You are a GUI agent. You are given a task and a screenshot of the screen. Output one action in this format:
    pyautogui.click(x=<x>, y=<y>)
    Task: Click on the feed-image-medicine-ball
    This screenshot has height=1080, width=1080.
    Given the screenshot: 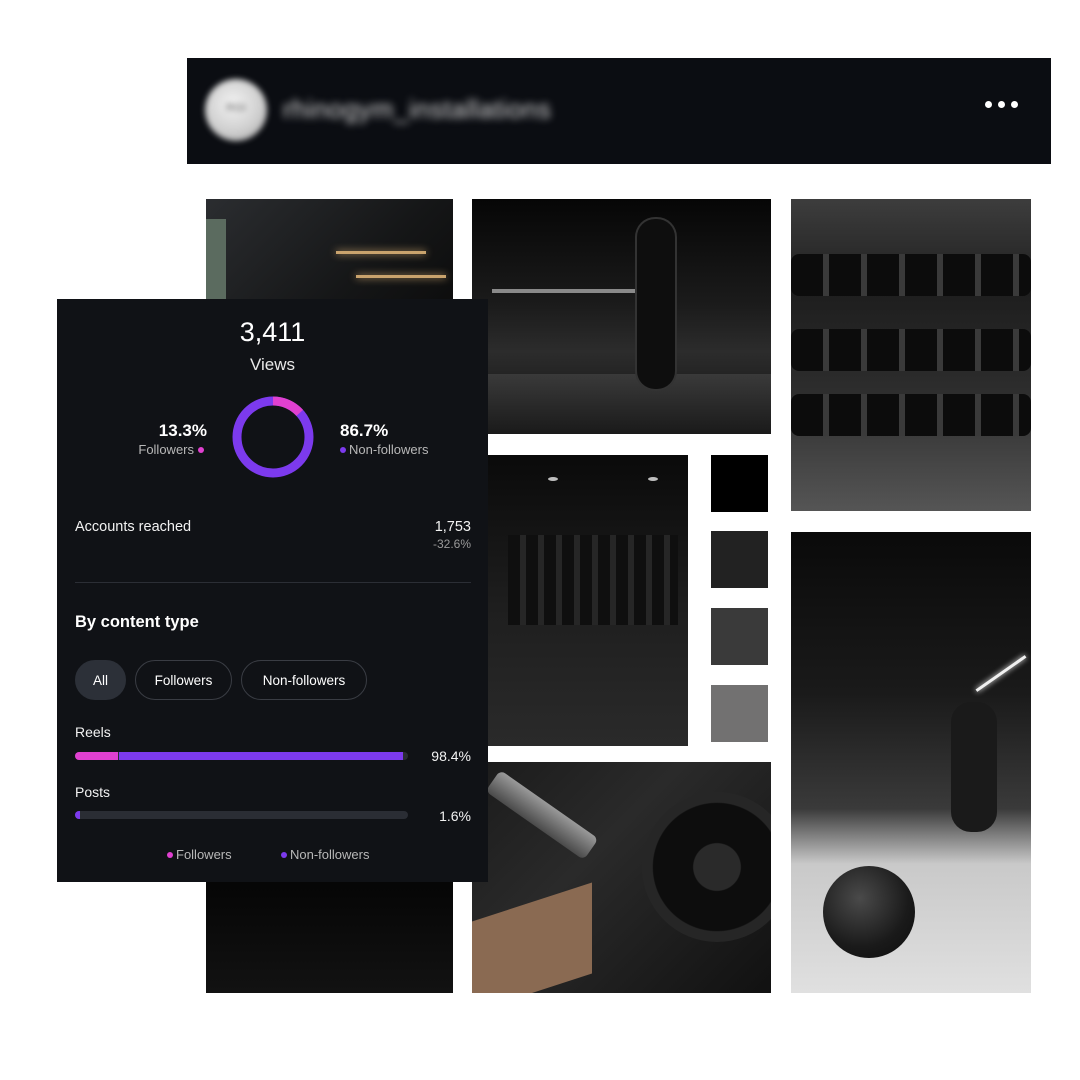 What is the action you would take?
    pyautogui.click(x=911, y=762)
    